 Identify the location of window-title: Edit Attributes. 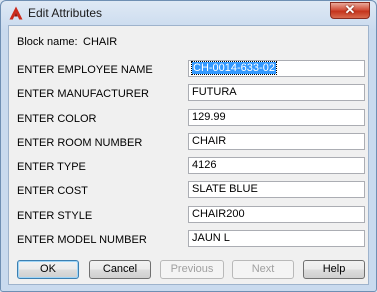
(65, 13).